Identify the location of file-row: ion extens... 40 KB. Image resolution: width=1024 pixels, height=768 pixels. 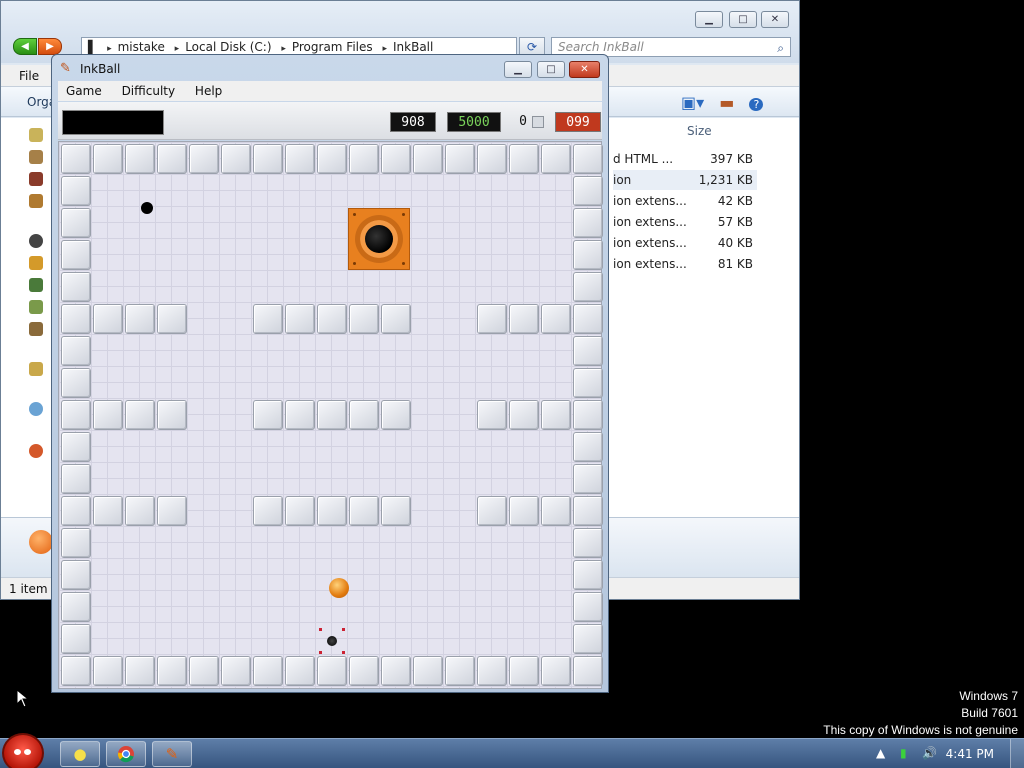
(685, 243).